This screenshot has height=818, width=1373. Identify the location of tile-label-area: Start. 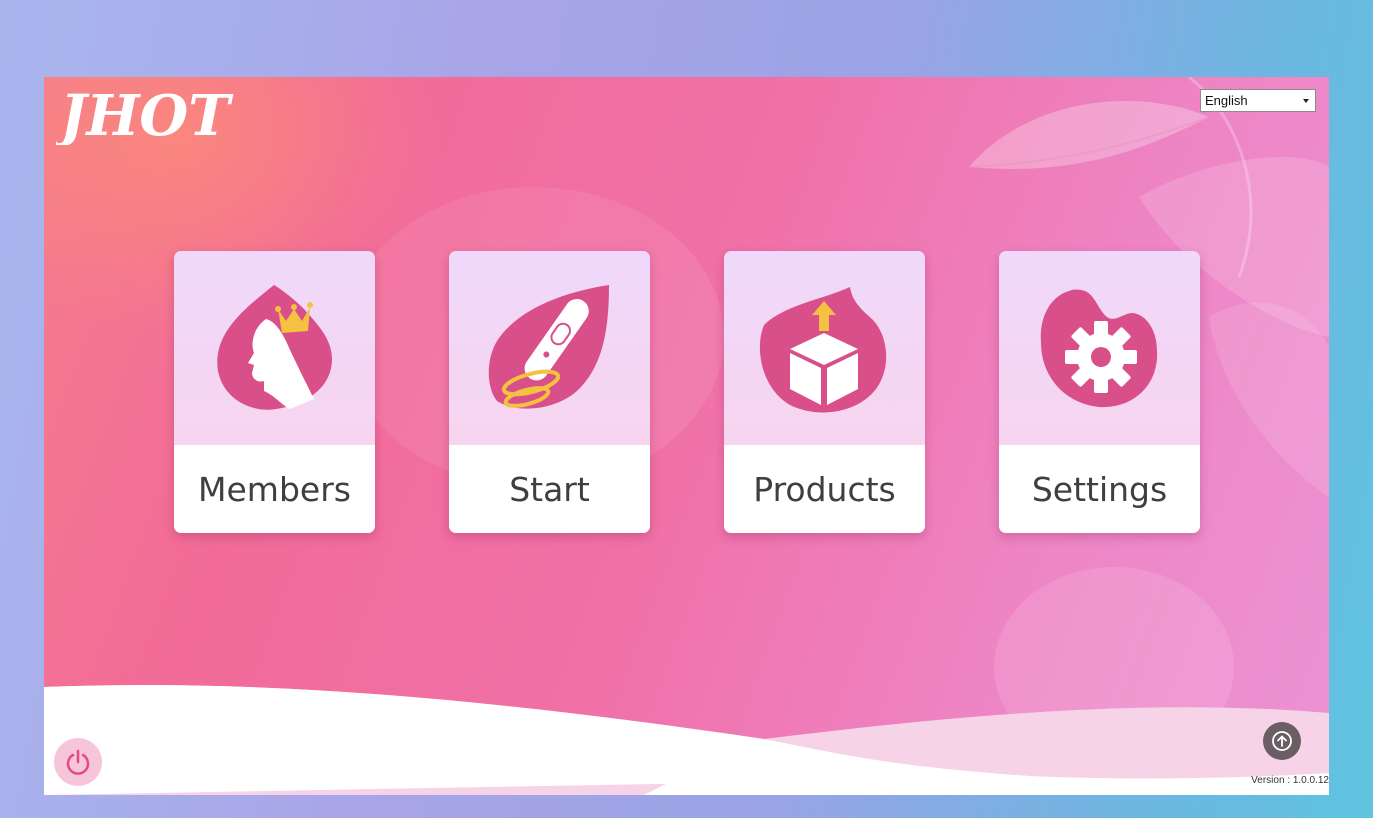
(549, 489).